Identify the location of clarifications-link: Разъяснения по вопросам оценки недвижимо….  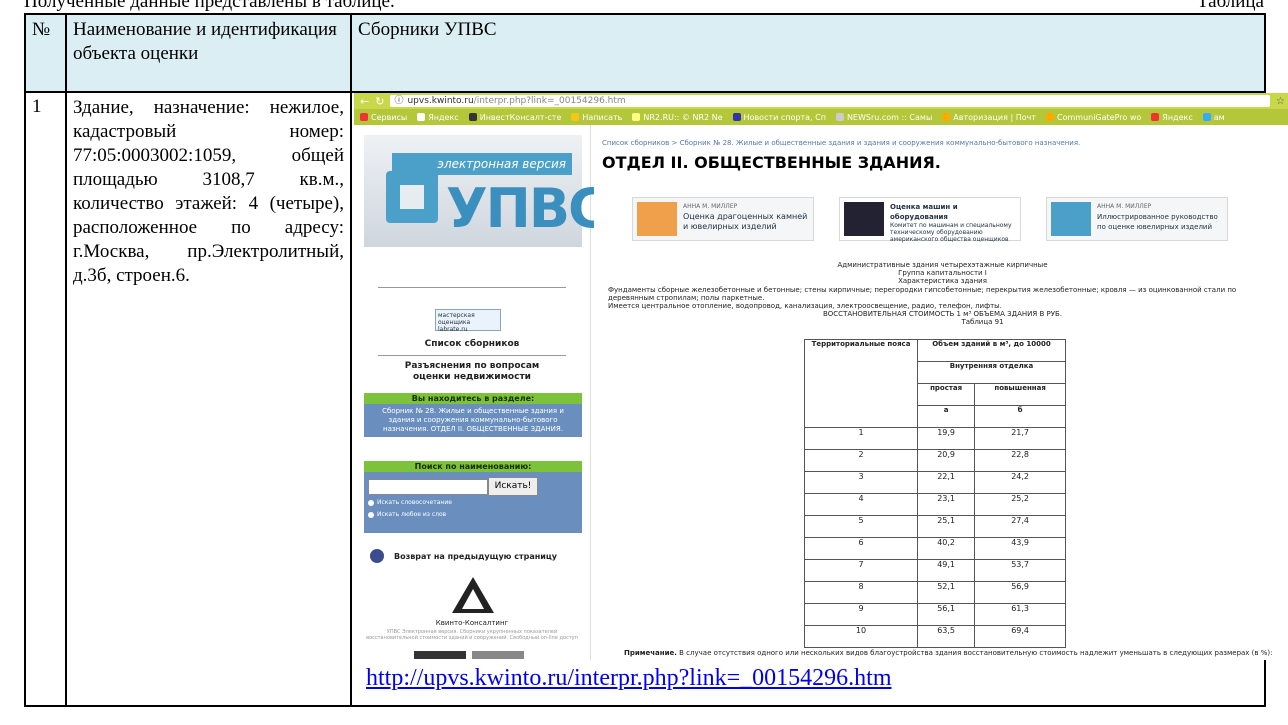
(472, 372).